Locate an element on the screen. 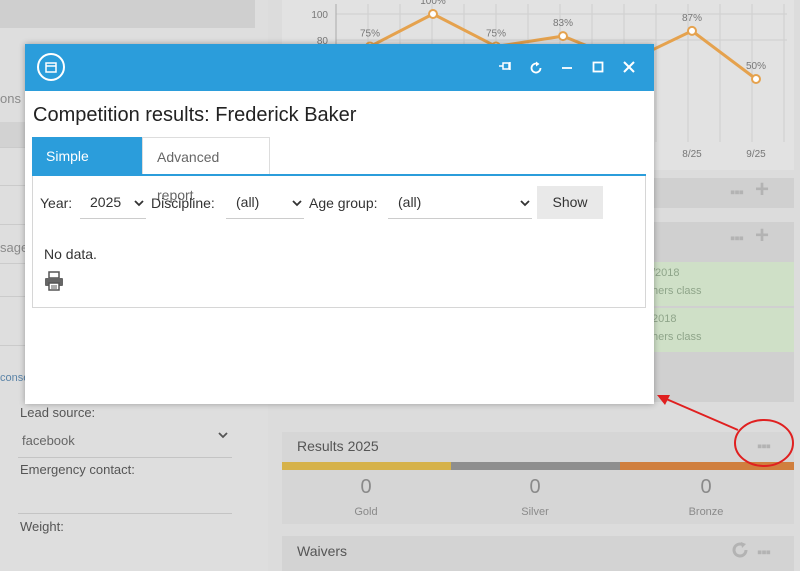  show-button: Show is located at coordinates (570, 202).